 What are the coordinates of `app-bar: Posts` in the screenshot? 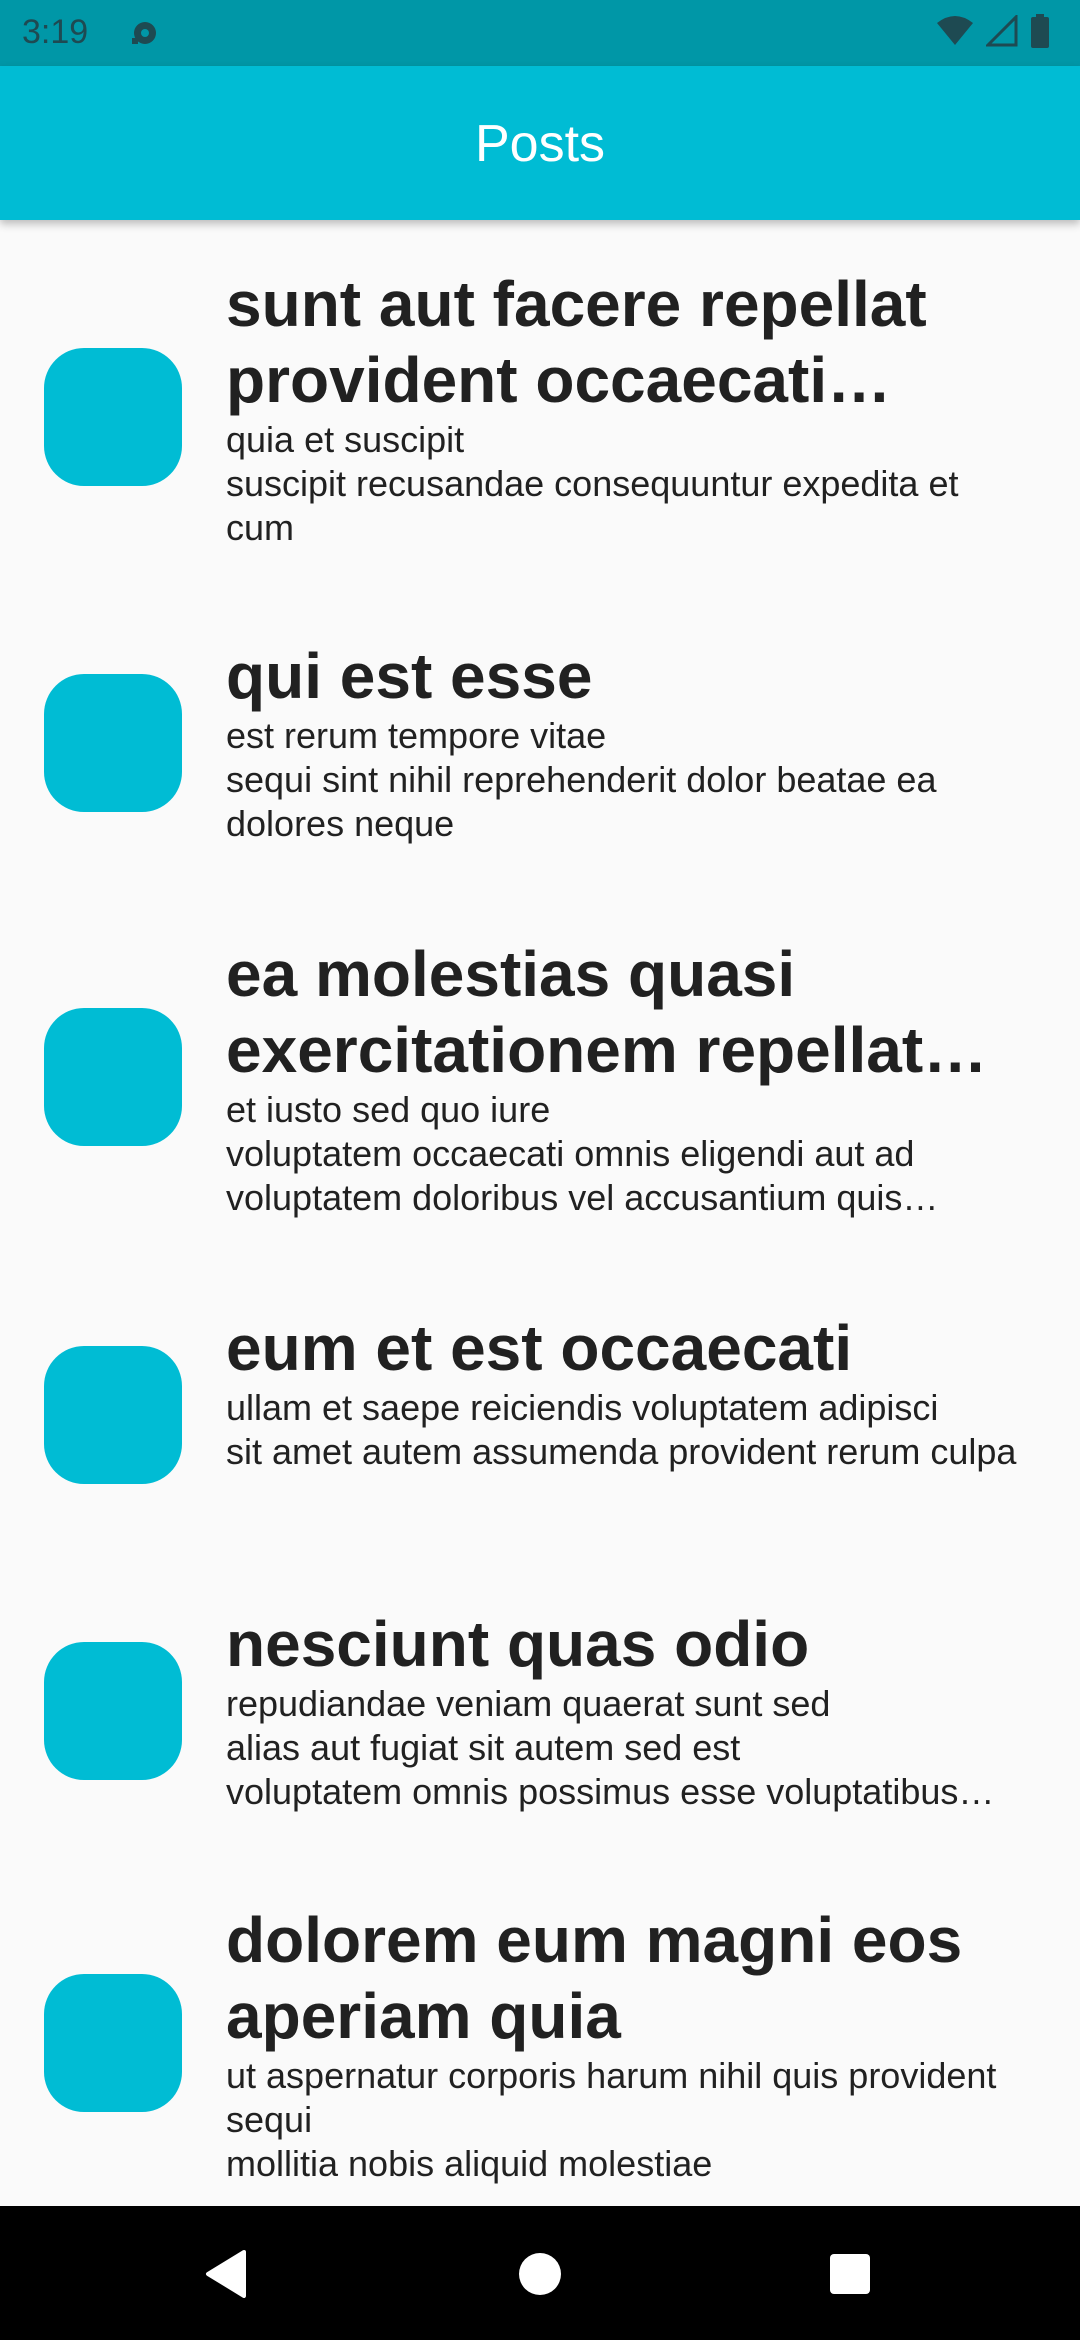 It's located at (540, 143).